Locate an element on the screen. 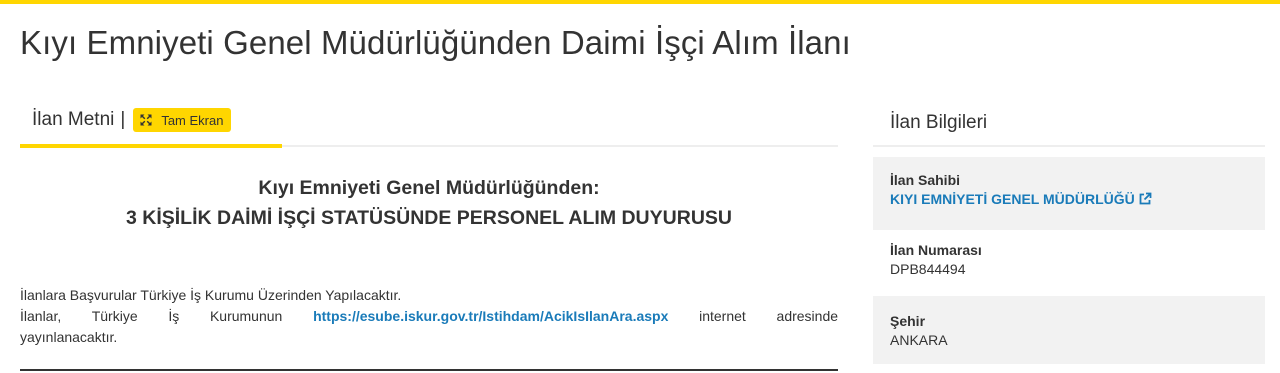  owner-label: İlan Sahibi is located at coordinates (925, 180).